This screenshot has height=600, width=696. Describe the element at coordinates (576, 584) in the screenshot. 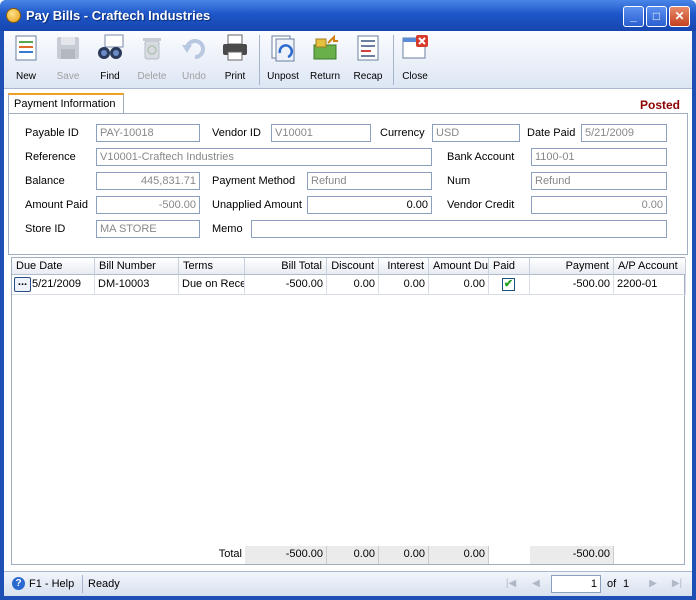

I see `page-number-input: 1` at that location.